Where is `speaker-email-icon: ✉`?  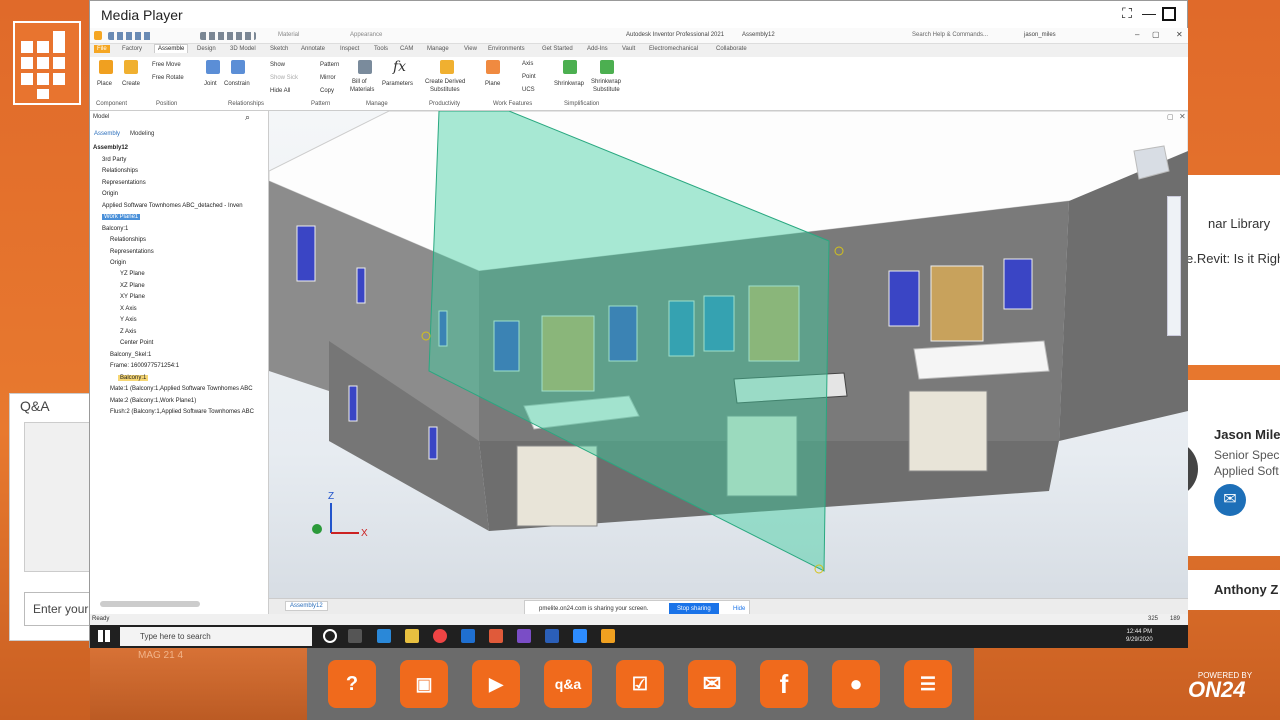
speaker-email-icon: ✉ is located at coordinates (1230, 500).